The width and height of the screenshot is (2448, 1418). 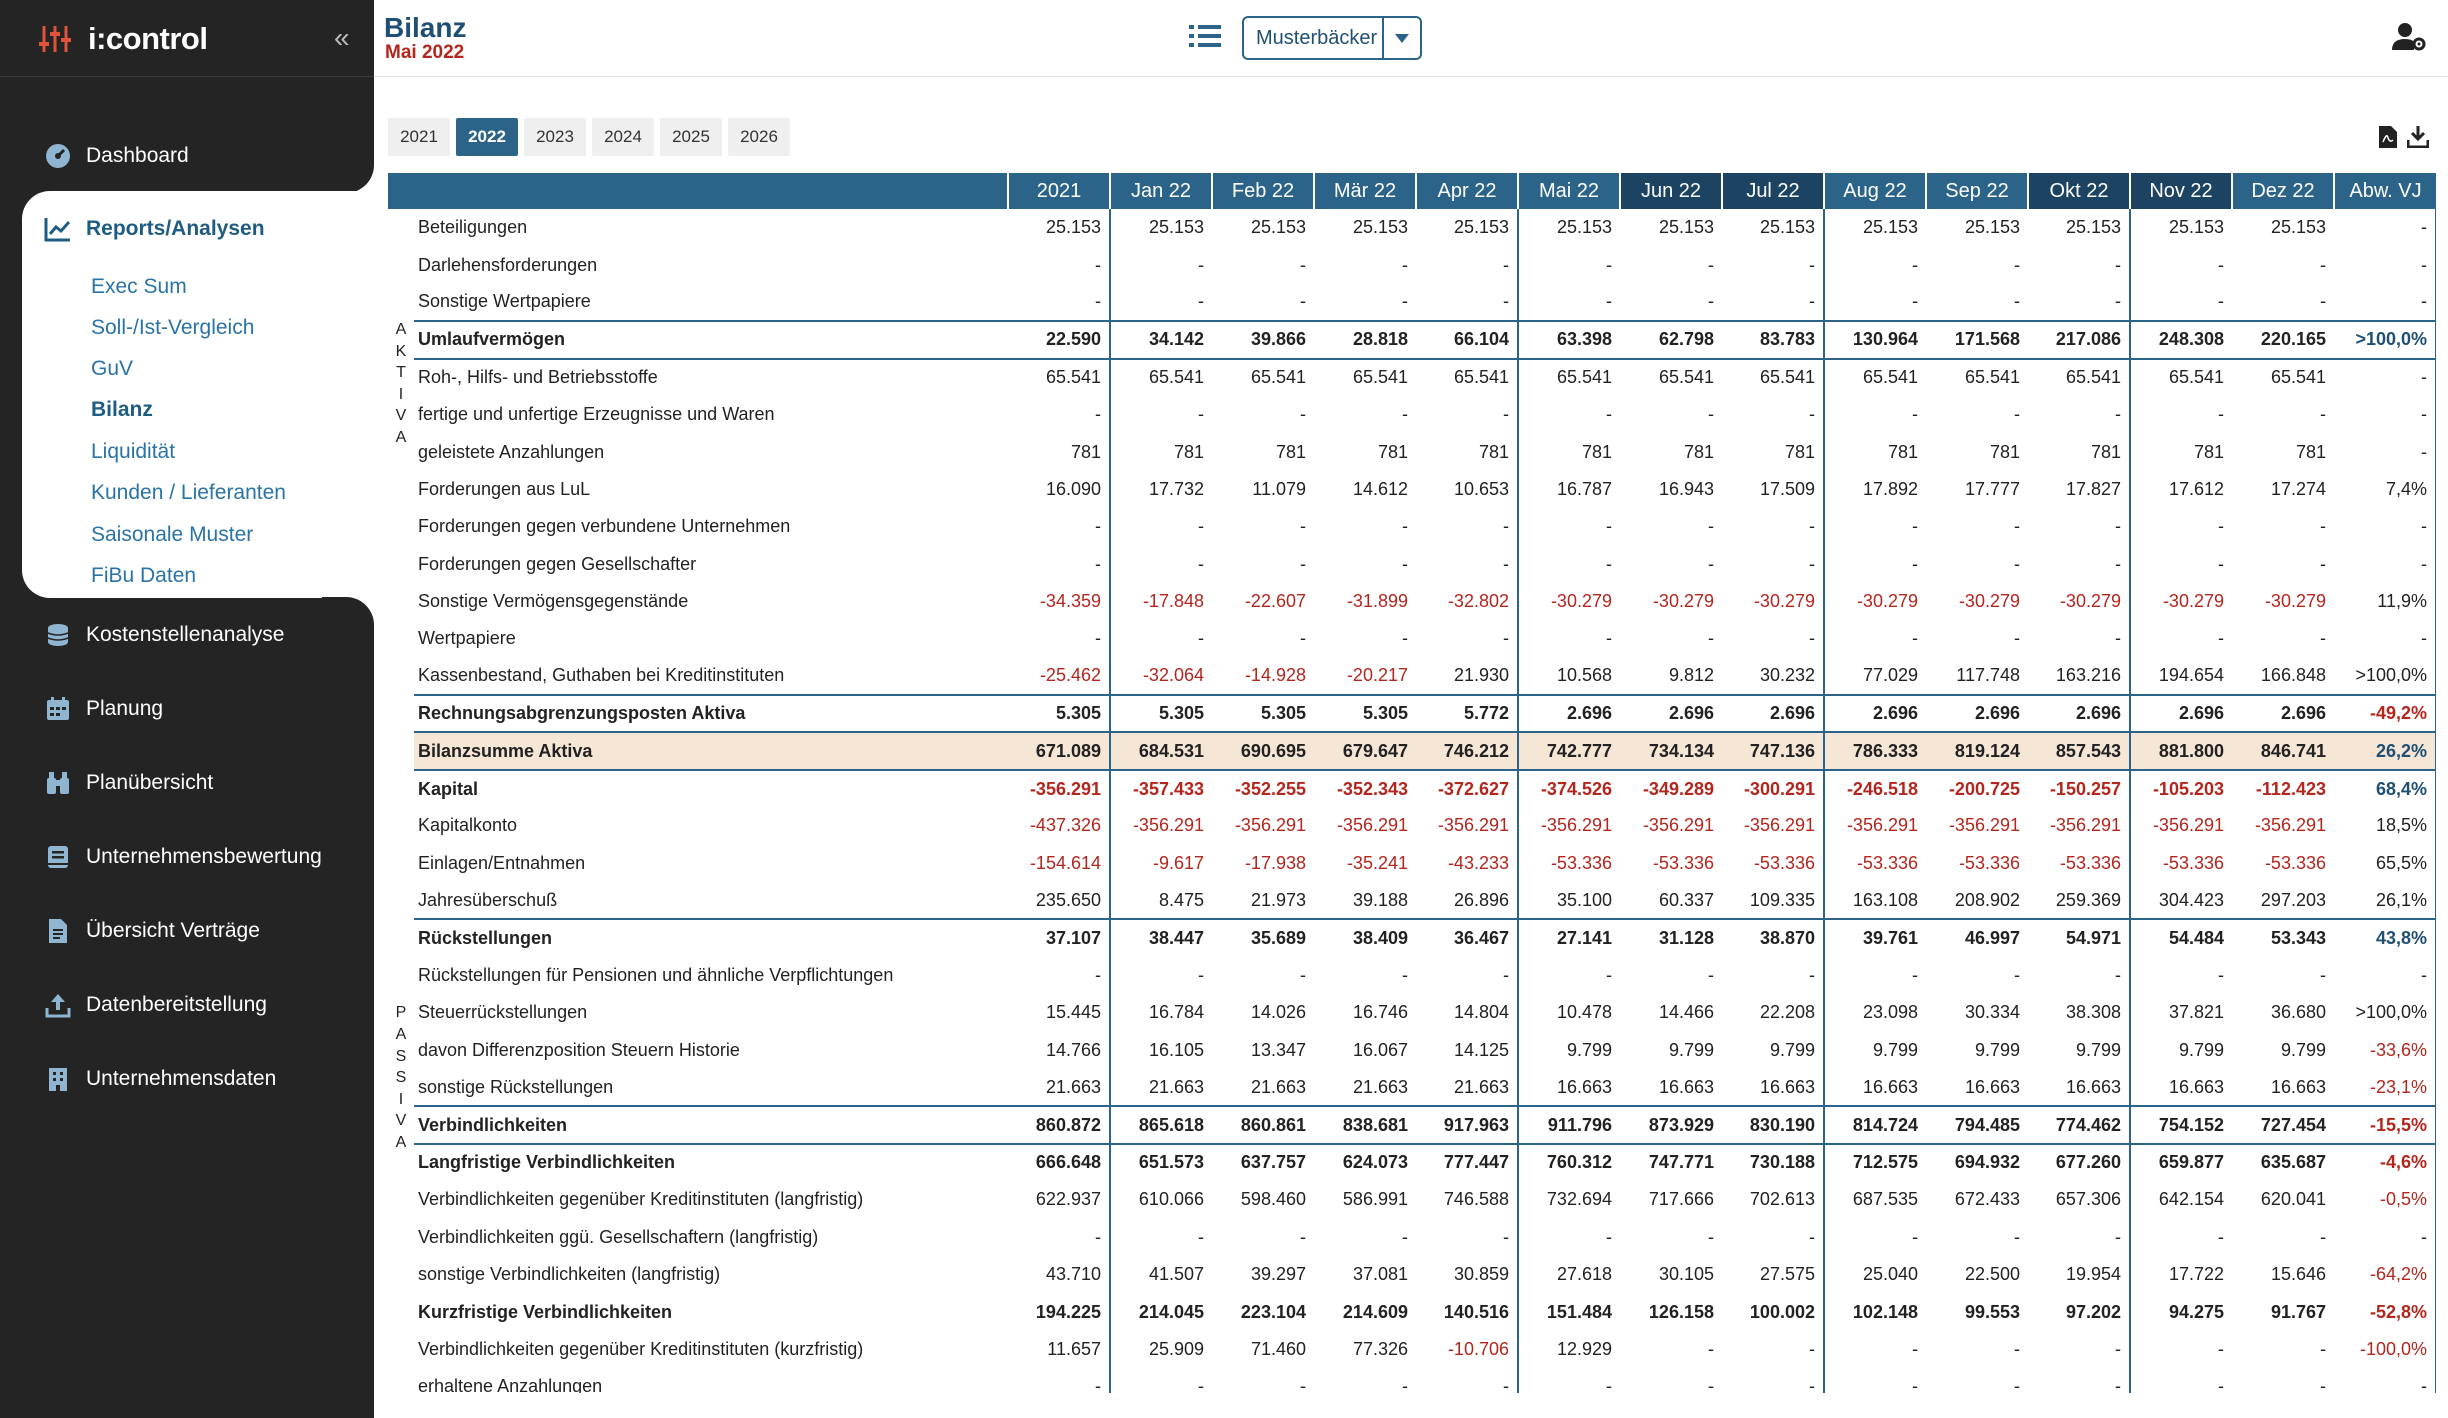 I want to click on company-select-value: Musterbäcker, so click(x=1317, y=37).